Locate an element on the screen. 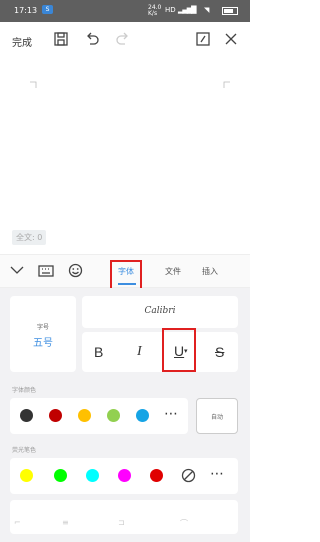 This screenshot has width=320, height=542. highlight-row: ⋯ is located at coordinates (124, 476).